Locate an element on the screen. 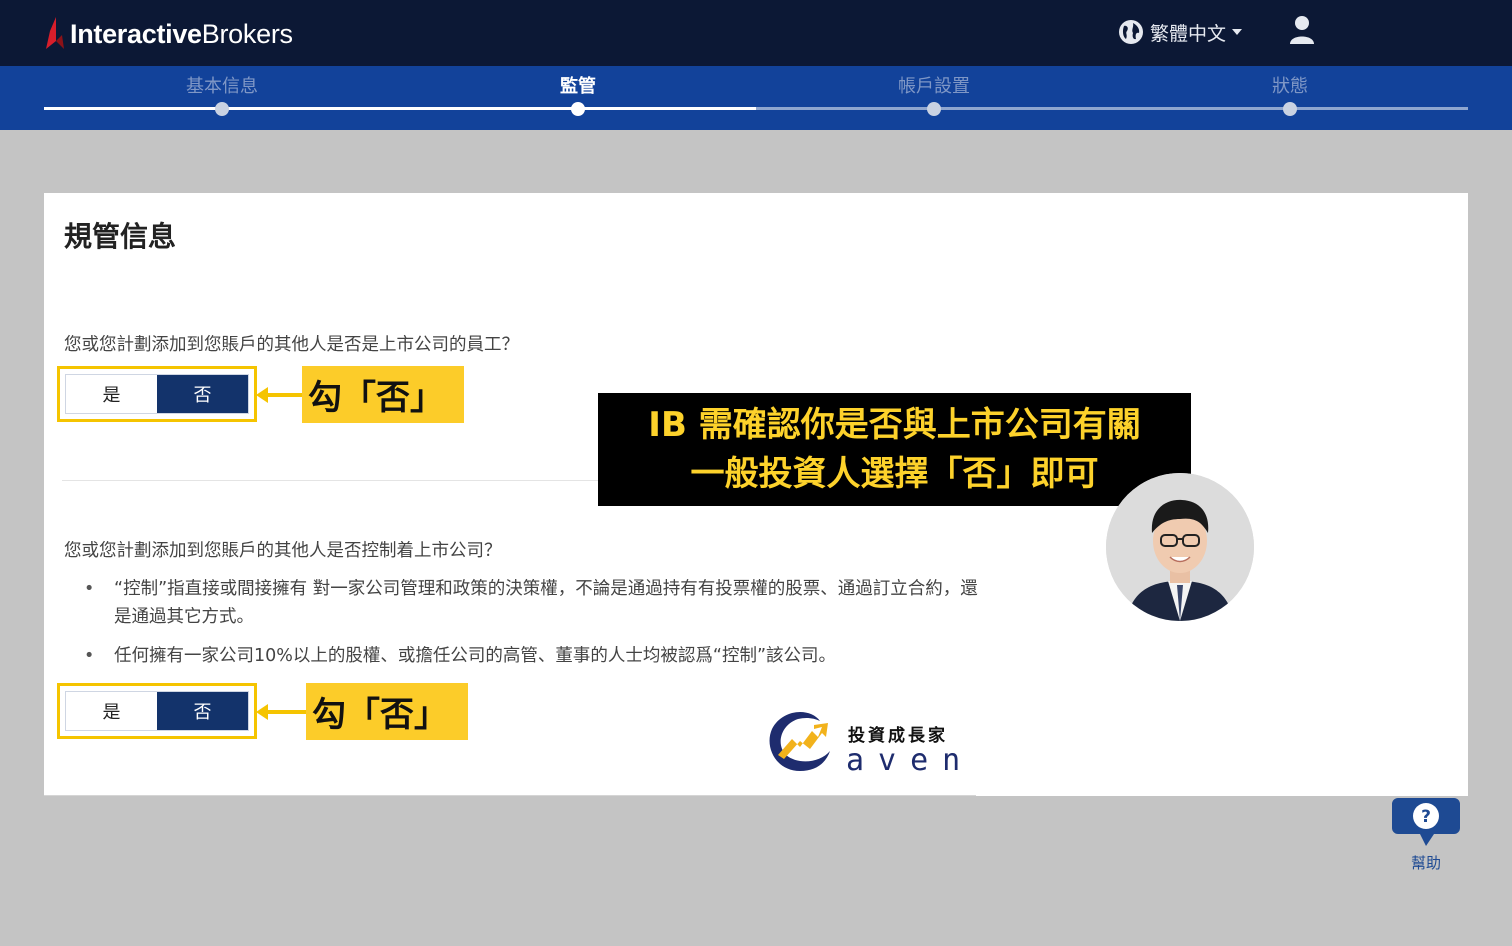  brand-watermark: 投資成長家 aven is located at coordinates (874, 743).